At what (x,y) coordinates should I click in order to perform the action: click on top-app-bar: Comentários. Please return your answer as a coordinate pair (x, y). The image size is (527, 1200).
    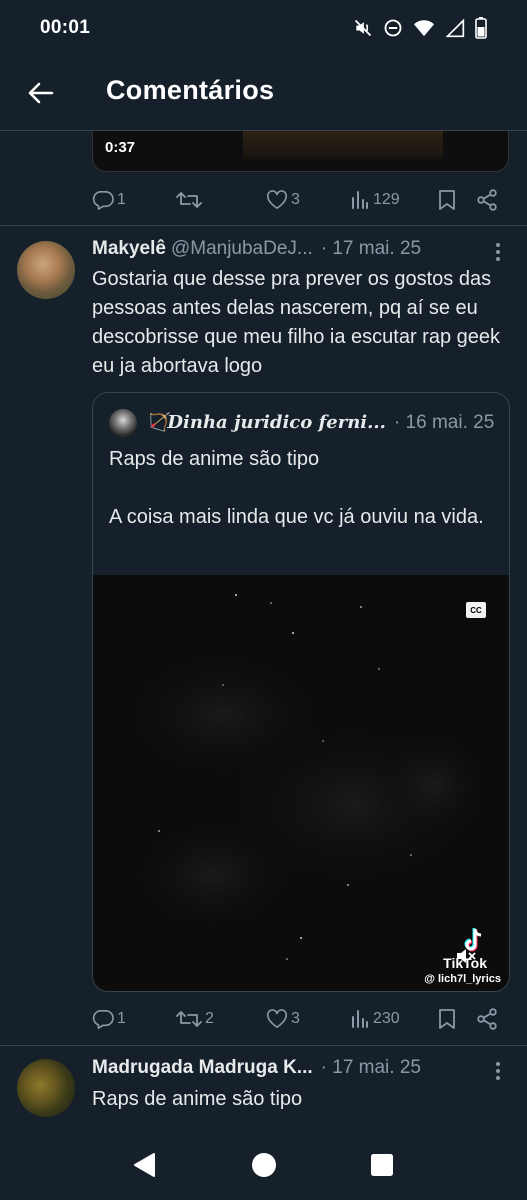
    Looking at the image, I should click on (263, 93).